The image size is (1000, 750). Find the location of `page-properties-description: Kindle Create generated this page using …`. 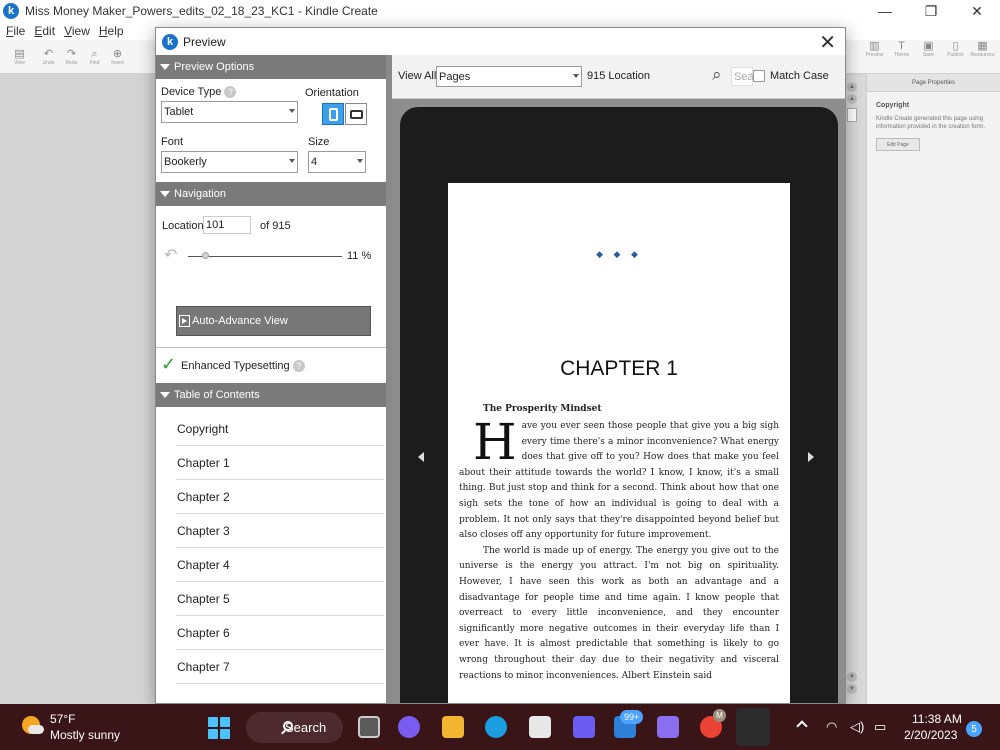

page-properties-description: Kindle Create generated this page using … is located at coordinates (931, 123).